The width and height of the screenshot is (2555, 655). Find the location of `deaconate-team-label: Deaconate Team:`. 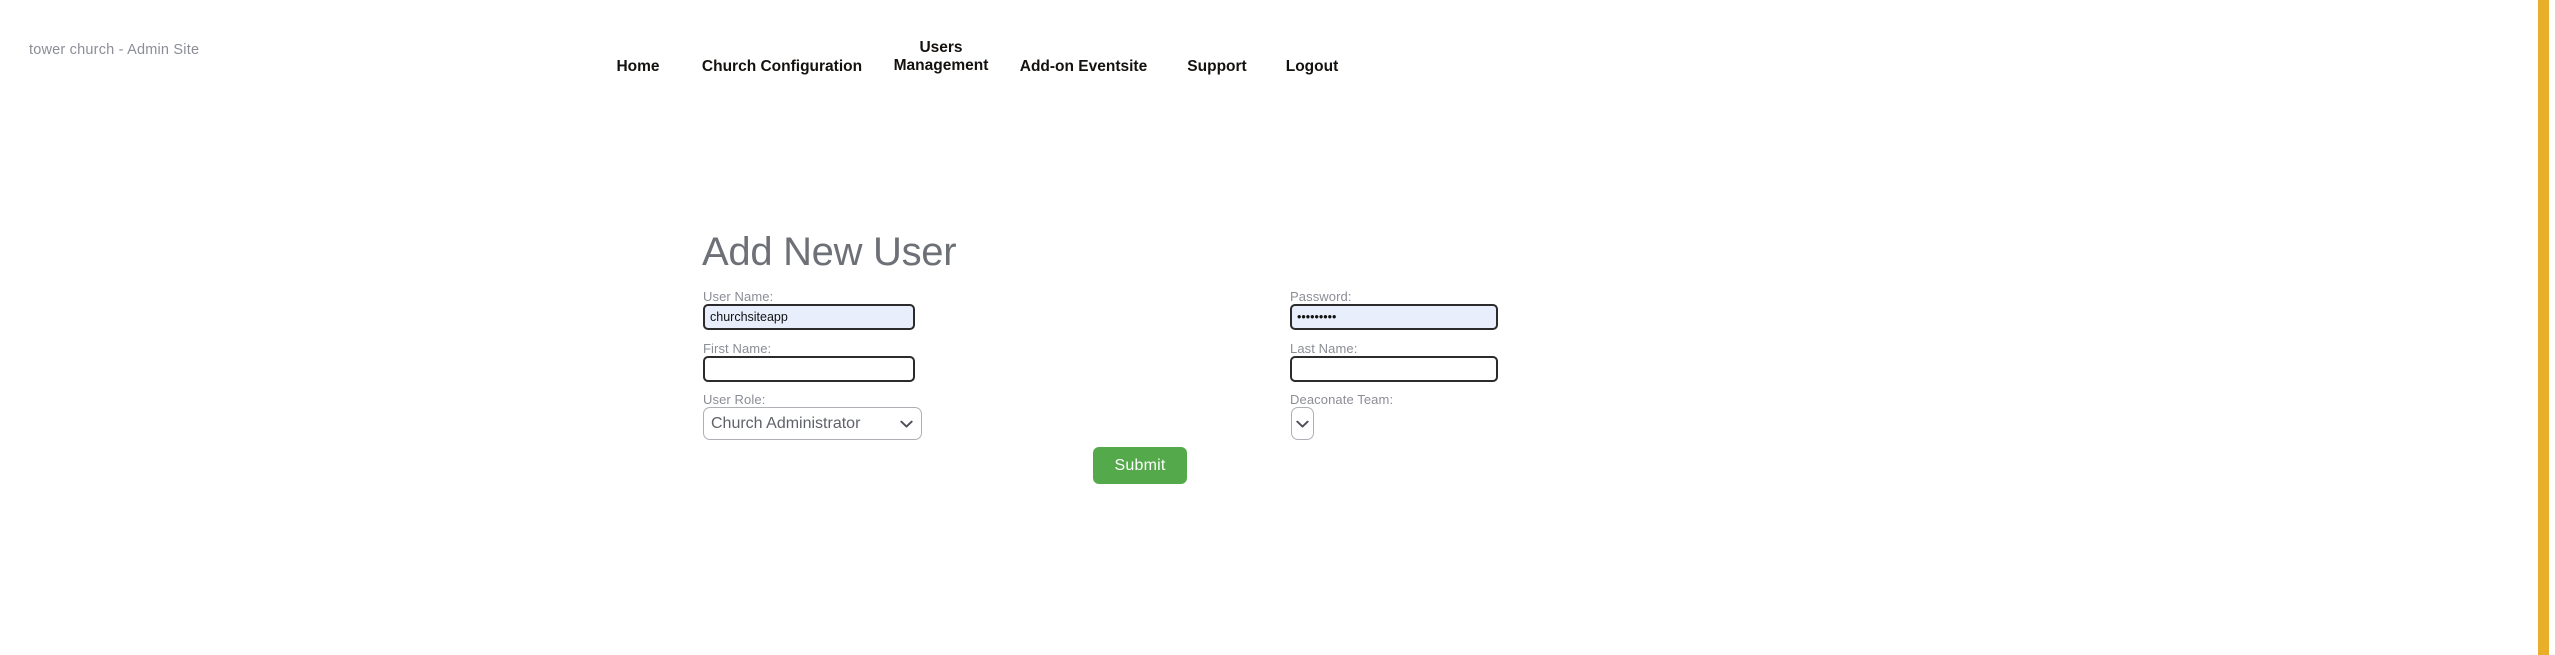

deaconate-team-label: Deaconate Team: is located at coordinates (1342, 399).